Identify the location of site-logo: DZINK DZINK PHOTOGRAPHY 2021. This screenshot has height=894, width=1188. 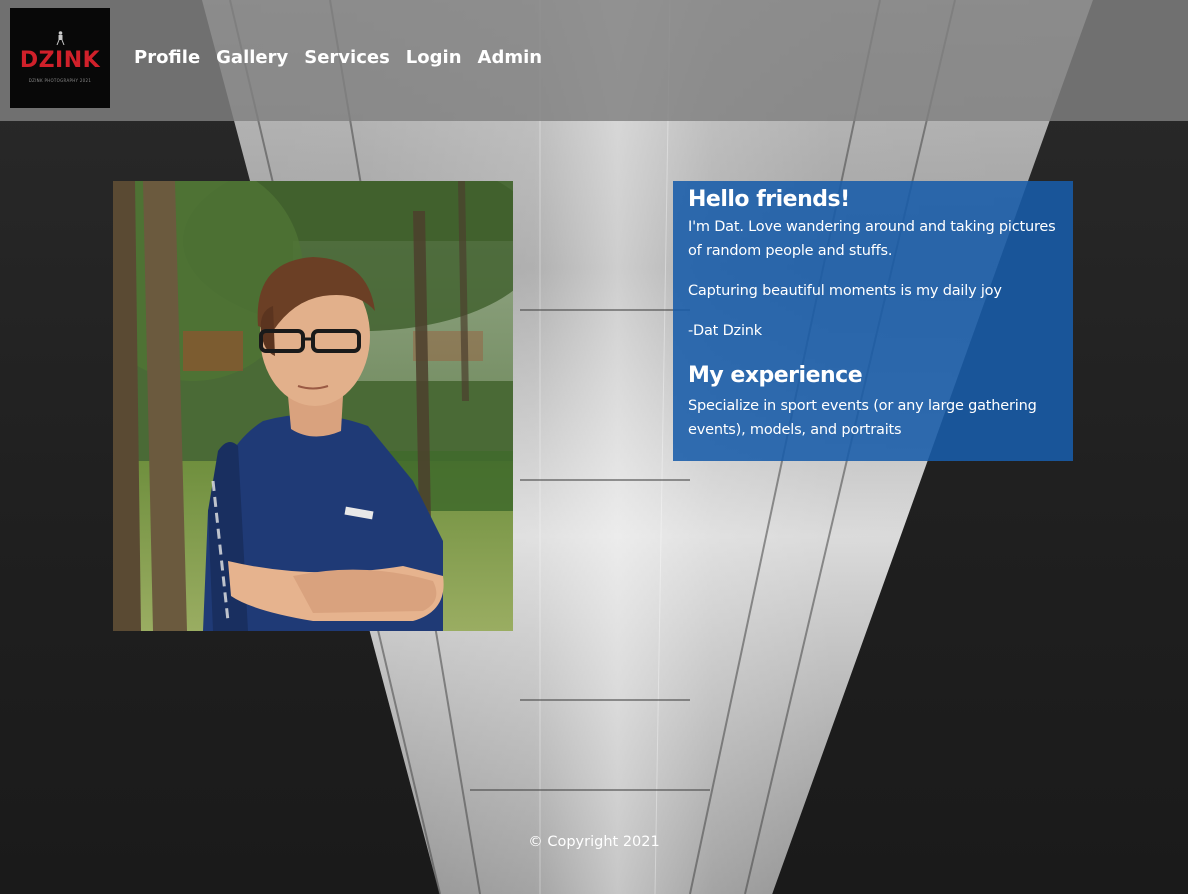
(60, 58).